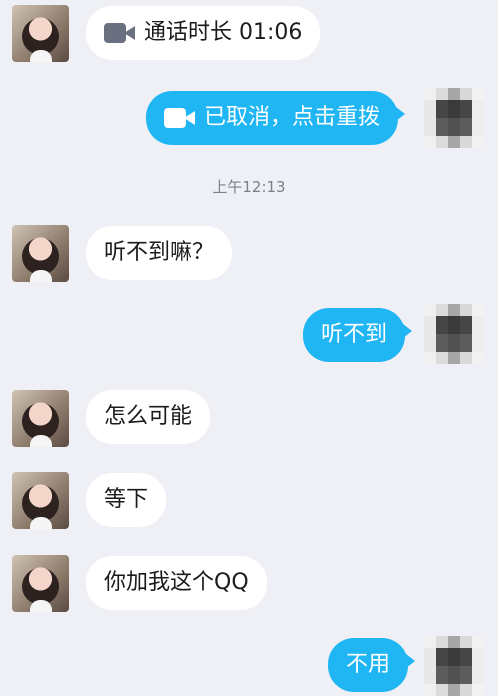  I want to click on message-text: 听不到嘛？, so click(159, 252).